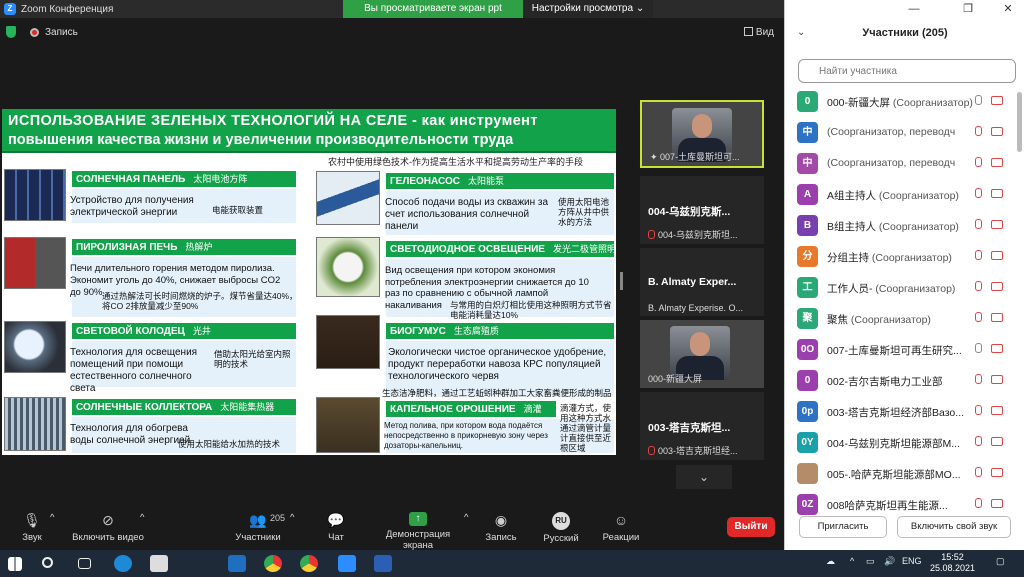  What do you see at coordinates (15, 564) in the screenshot?
I see `windows-start-icon` at bounding box center [15, 564].